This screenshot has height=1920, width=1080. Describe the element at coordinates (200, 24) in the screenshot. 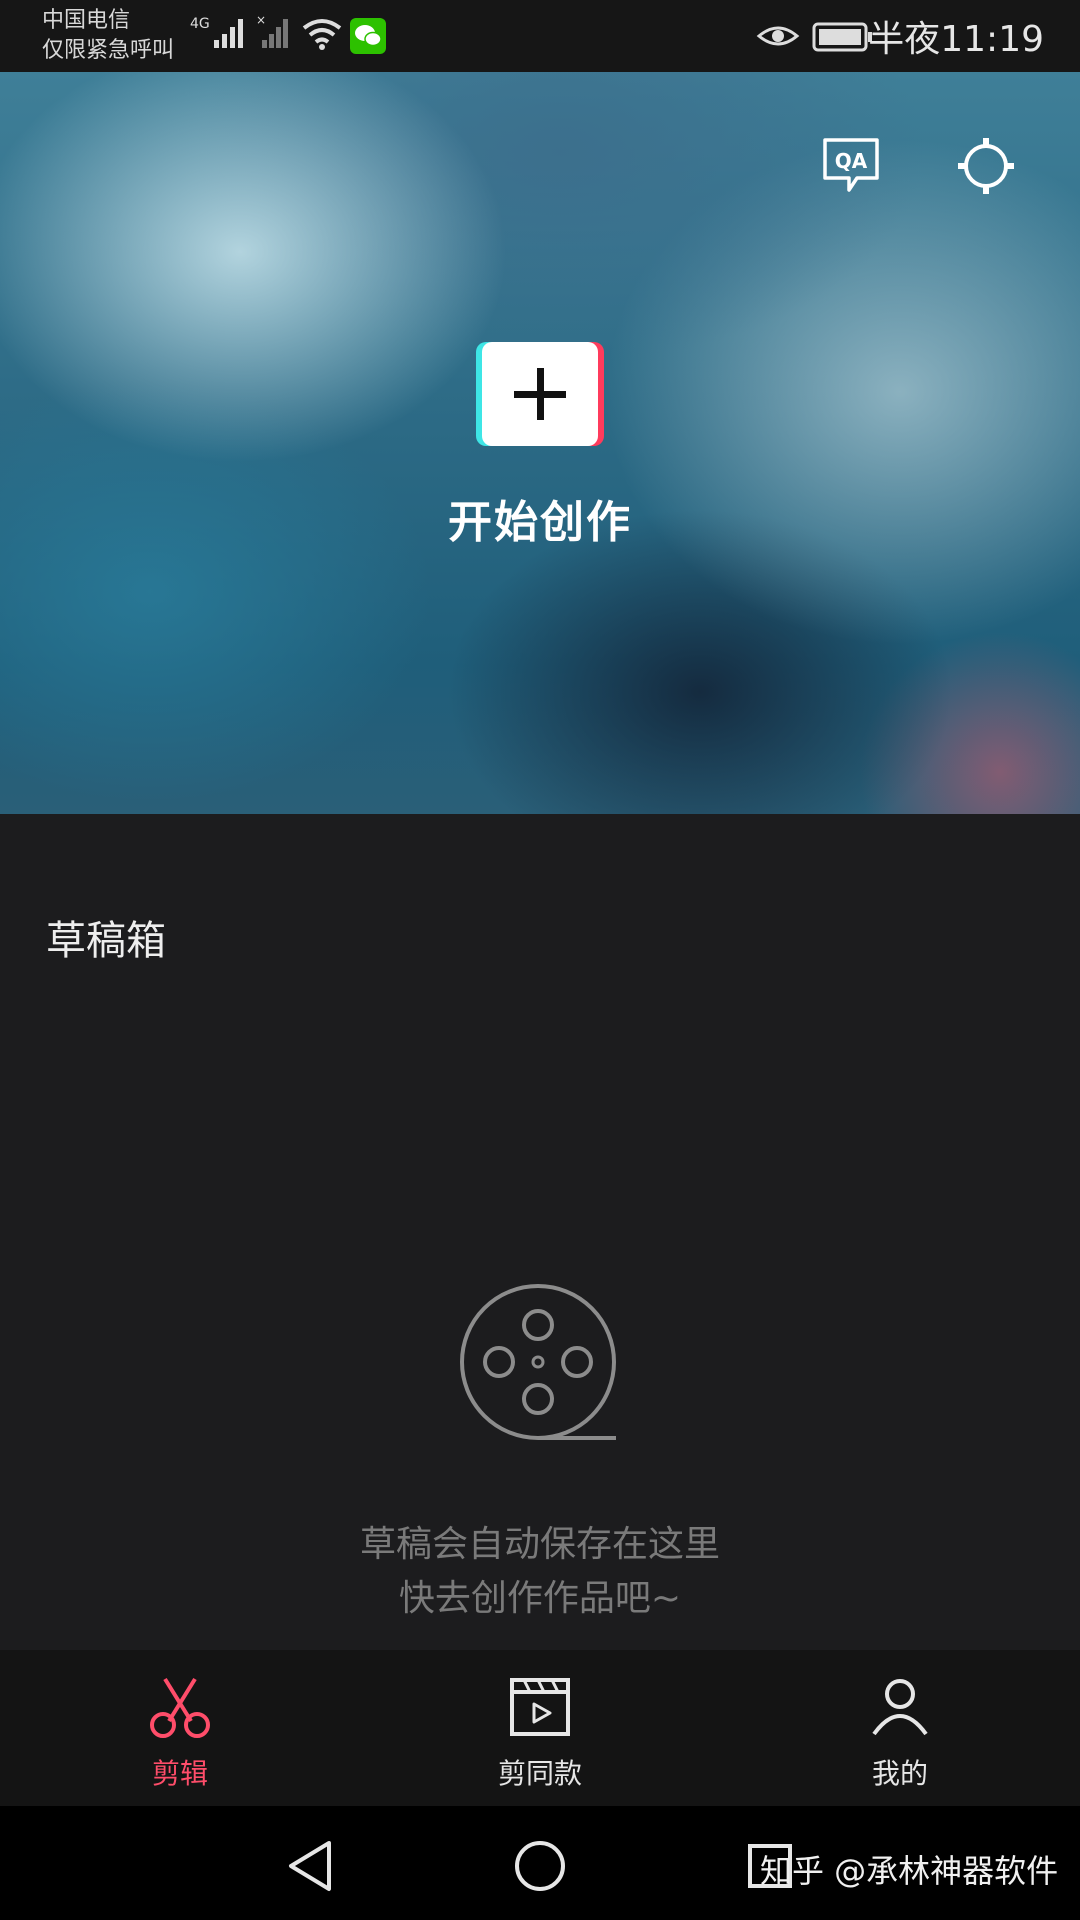

I see `network-type: 4G` at that location.